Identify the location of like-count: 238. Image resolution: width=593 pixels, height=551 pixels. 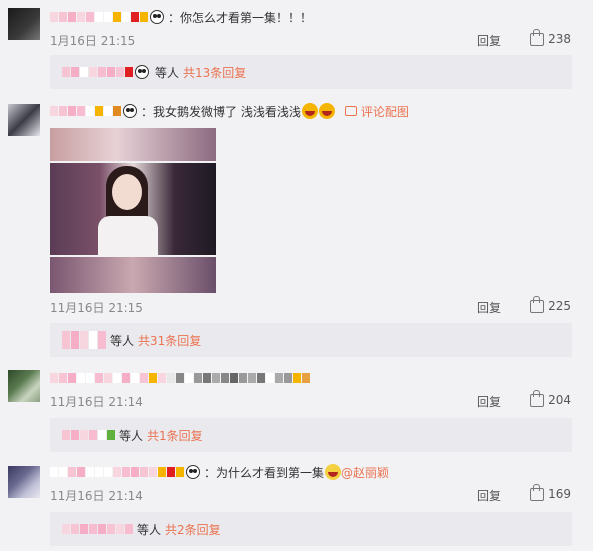
(559, 39).